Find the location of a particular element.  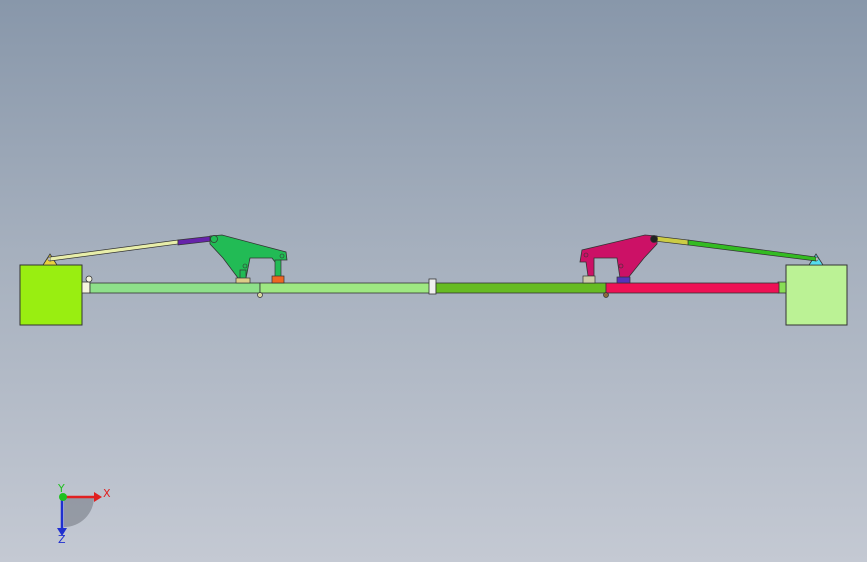

orientation-triad: X Y Z is located at coordinates (84, 514).